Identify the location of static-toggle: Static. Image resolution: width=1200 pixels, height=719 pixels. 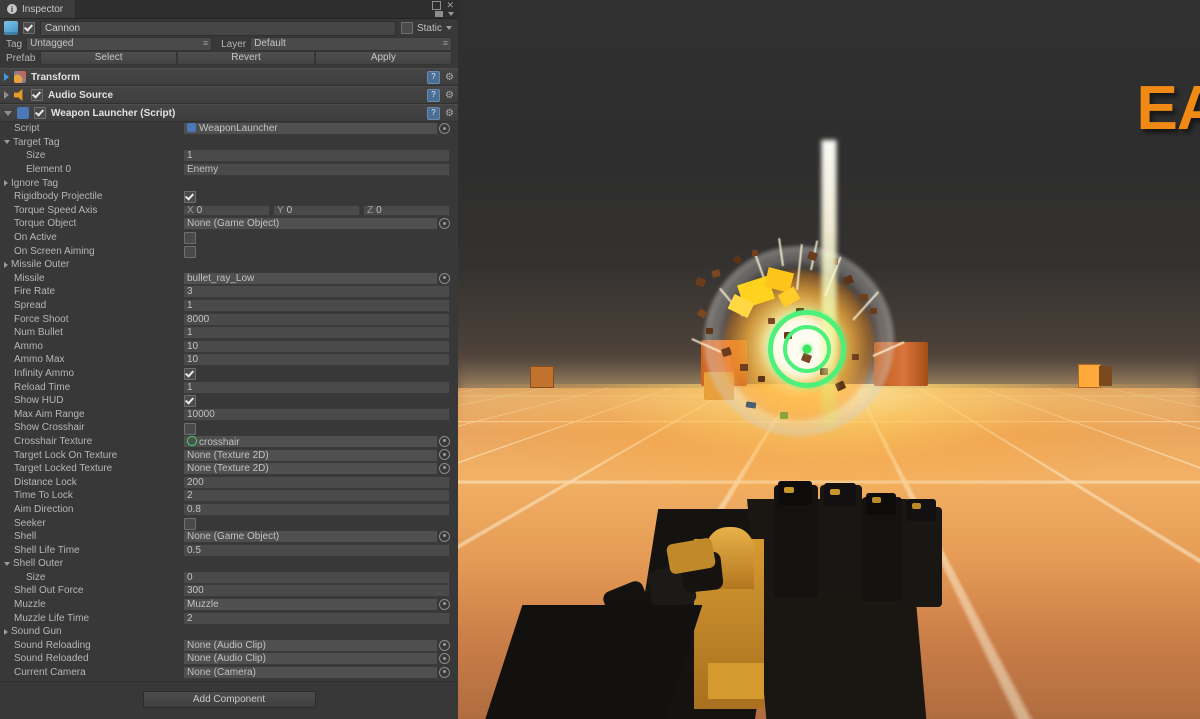
(427, 28).